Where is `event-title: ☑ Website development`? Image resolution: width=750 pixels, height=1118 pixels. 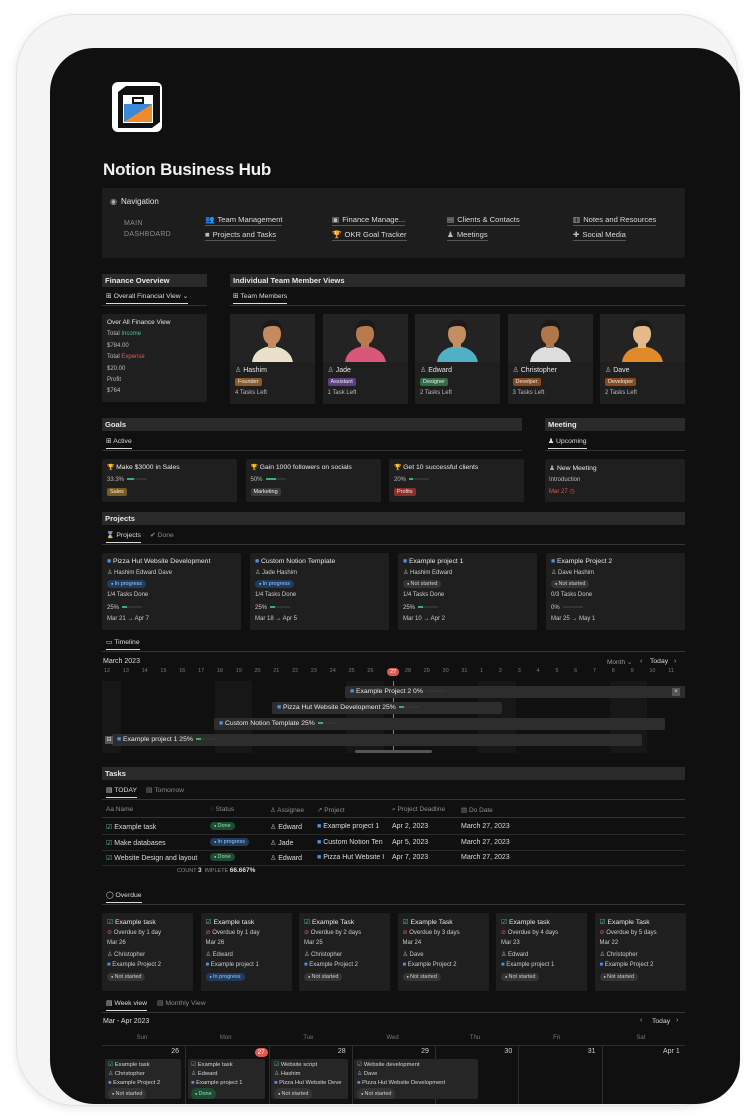 event-title: ☑ Website development is located at coordinates (416, 1065).